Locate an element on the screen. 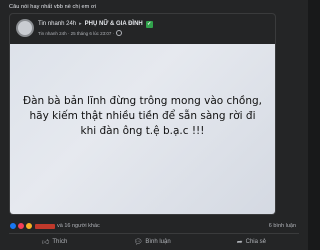  comment-button: 💬︎ Bình luận is located at coordinates (151, 242).